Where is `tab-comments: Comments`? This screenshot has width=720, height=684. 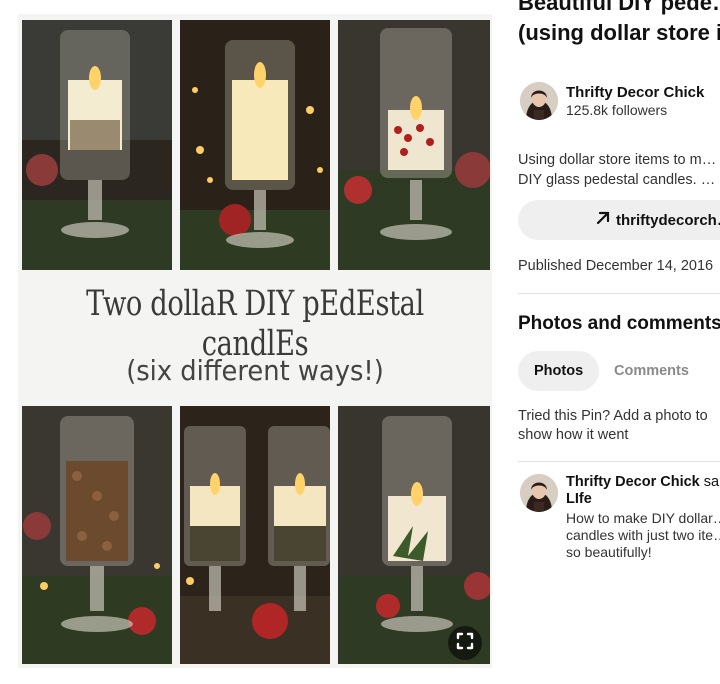
tab-comments: Comments is located at coordinates (651, 371).